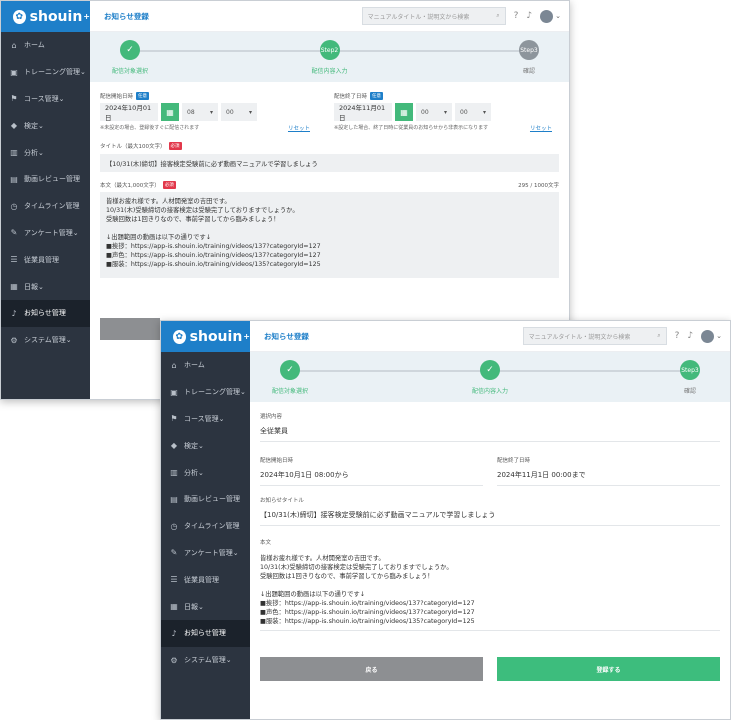 Image resolution: width=731 pixels, height=720 pixels. I want to click on start-reset-link: リセット, so click(299, 128).